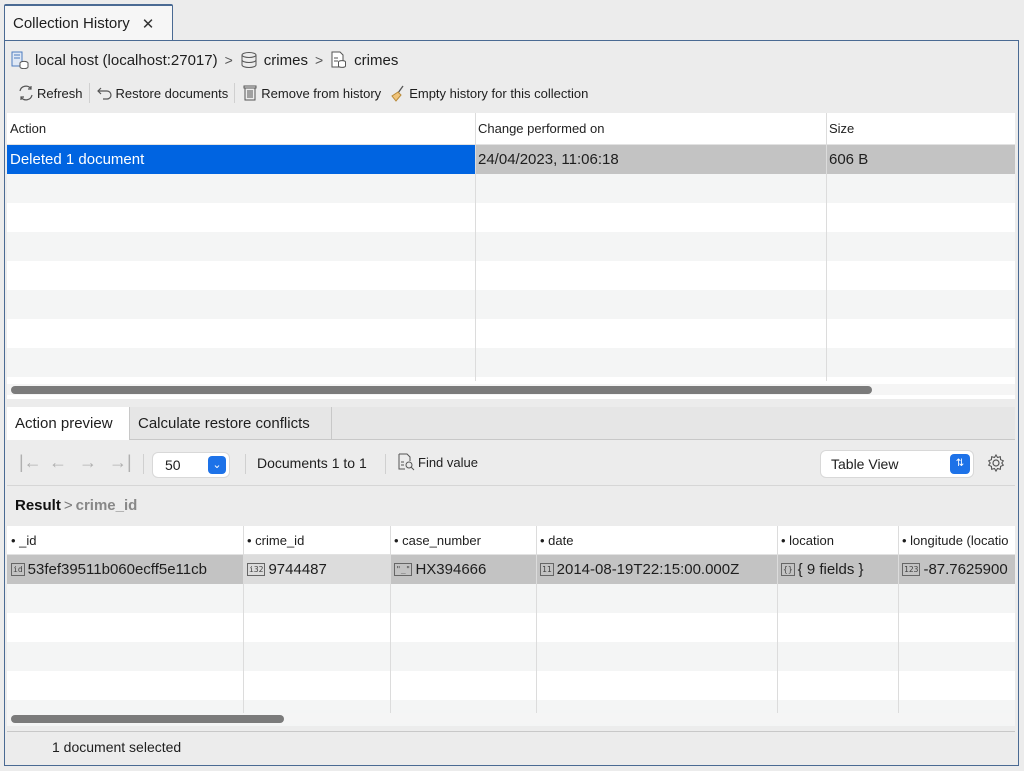 The image size is (1024, 771). What do you see at coordinates (321, 93) in the screenshot?
I see `remove-from-history-label: Remove from history` at bounding box center [321, 93].